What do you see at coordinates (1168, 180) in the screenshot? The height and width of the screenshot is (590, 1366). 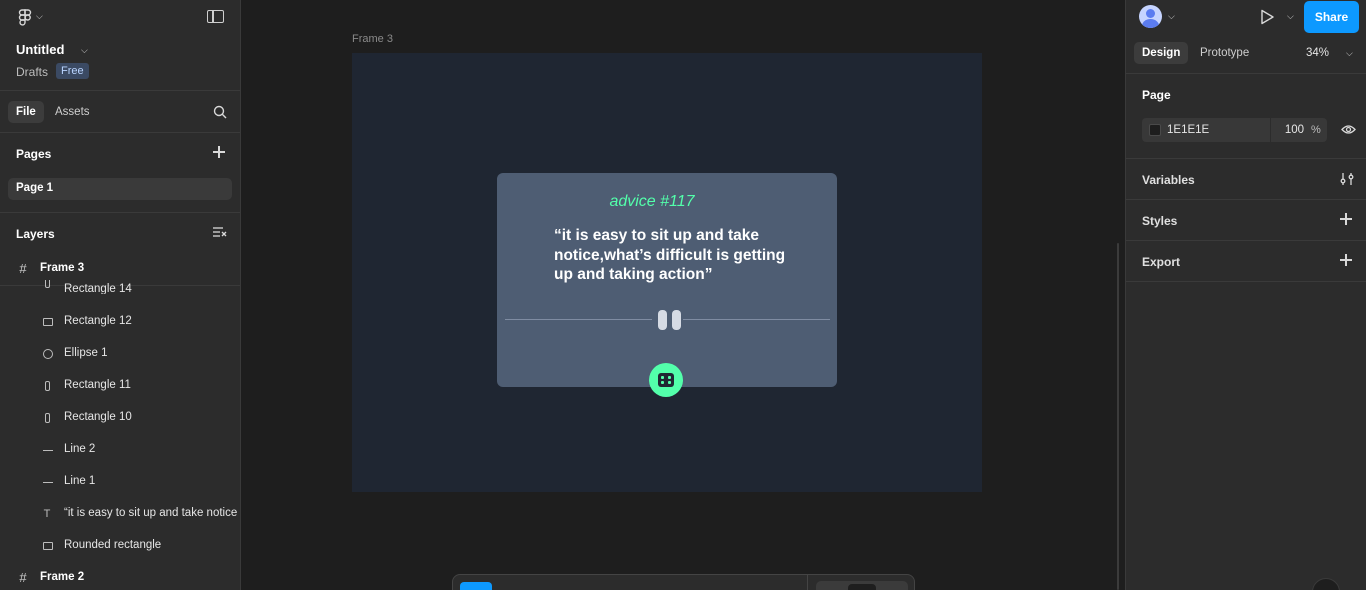 I see `variables-heading: Variables` at bounding box center [1168, 180].